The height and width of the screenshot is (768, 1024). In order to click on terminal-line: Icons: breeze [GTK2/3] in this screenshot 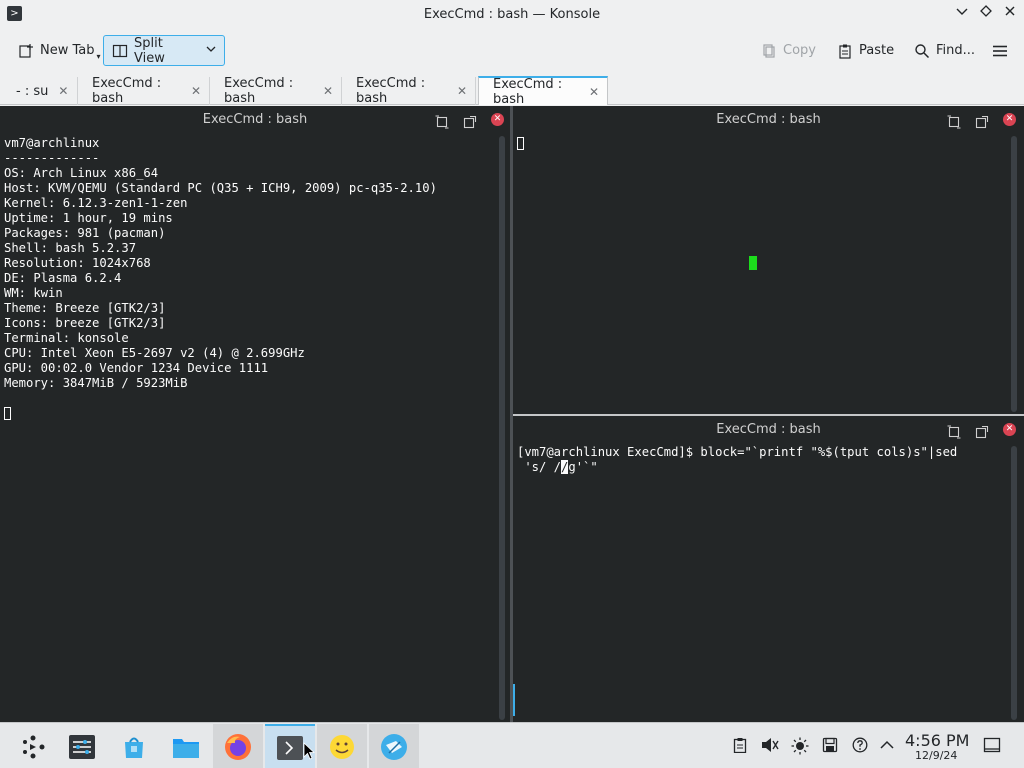, I will do `click(85, 323)`.